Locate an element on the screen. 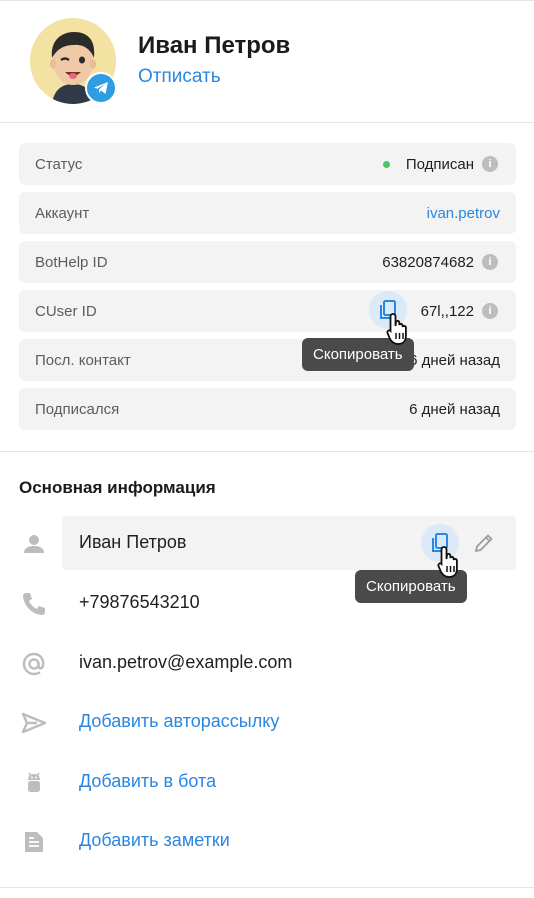  note-icon is located at coordinates (34, 842).